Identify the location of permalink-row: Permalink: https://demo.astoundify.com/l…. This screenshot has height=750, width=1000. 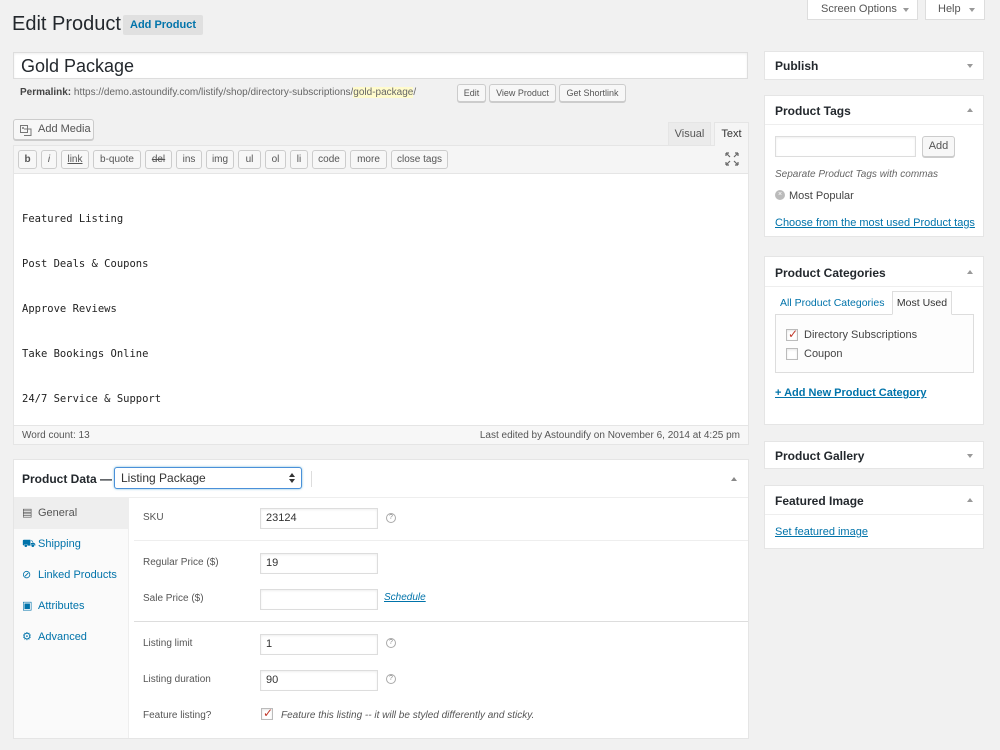
(218, 92).